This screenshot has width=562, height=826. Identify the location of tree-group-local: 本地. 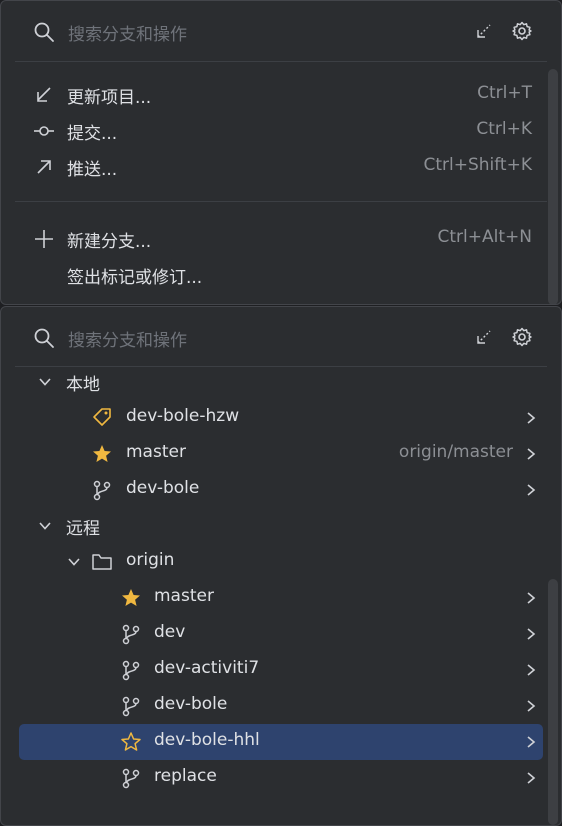
(281, 382).